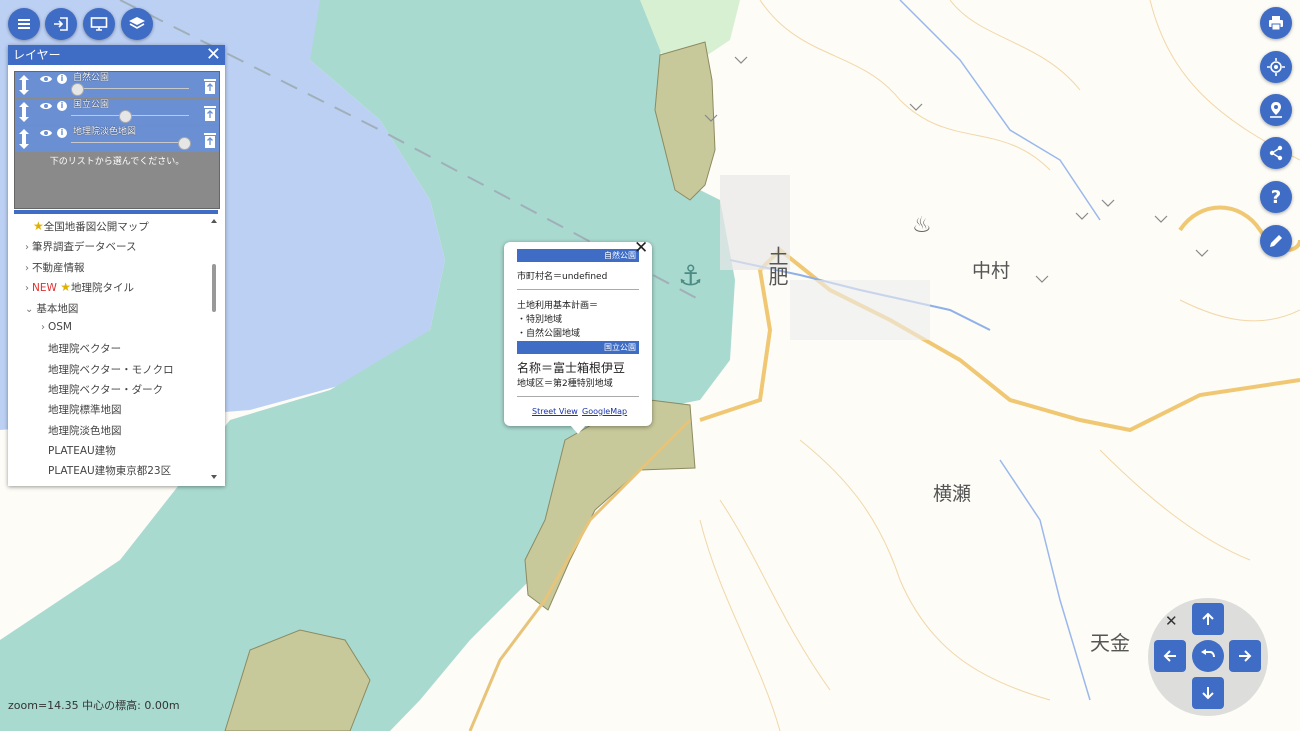 The height and width of the screenshot is (731, 1300). What do you see at coordinates (116, 55) in the screenshot?
I see `layer-panel-header: レイヤー ✕` at bounding box center [116, 55].